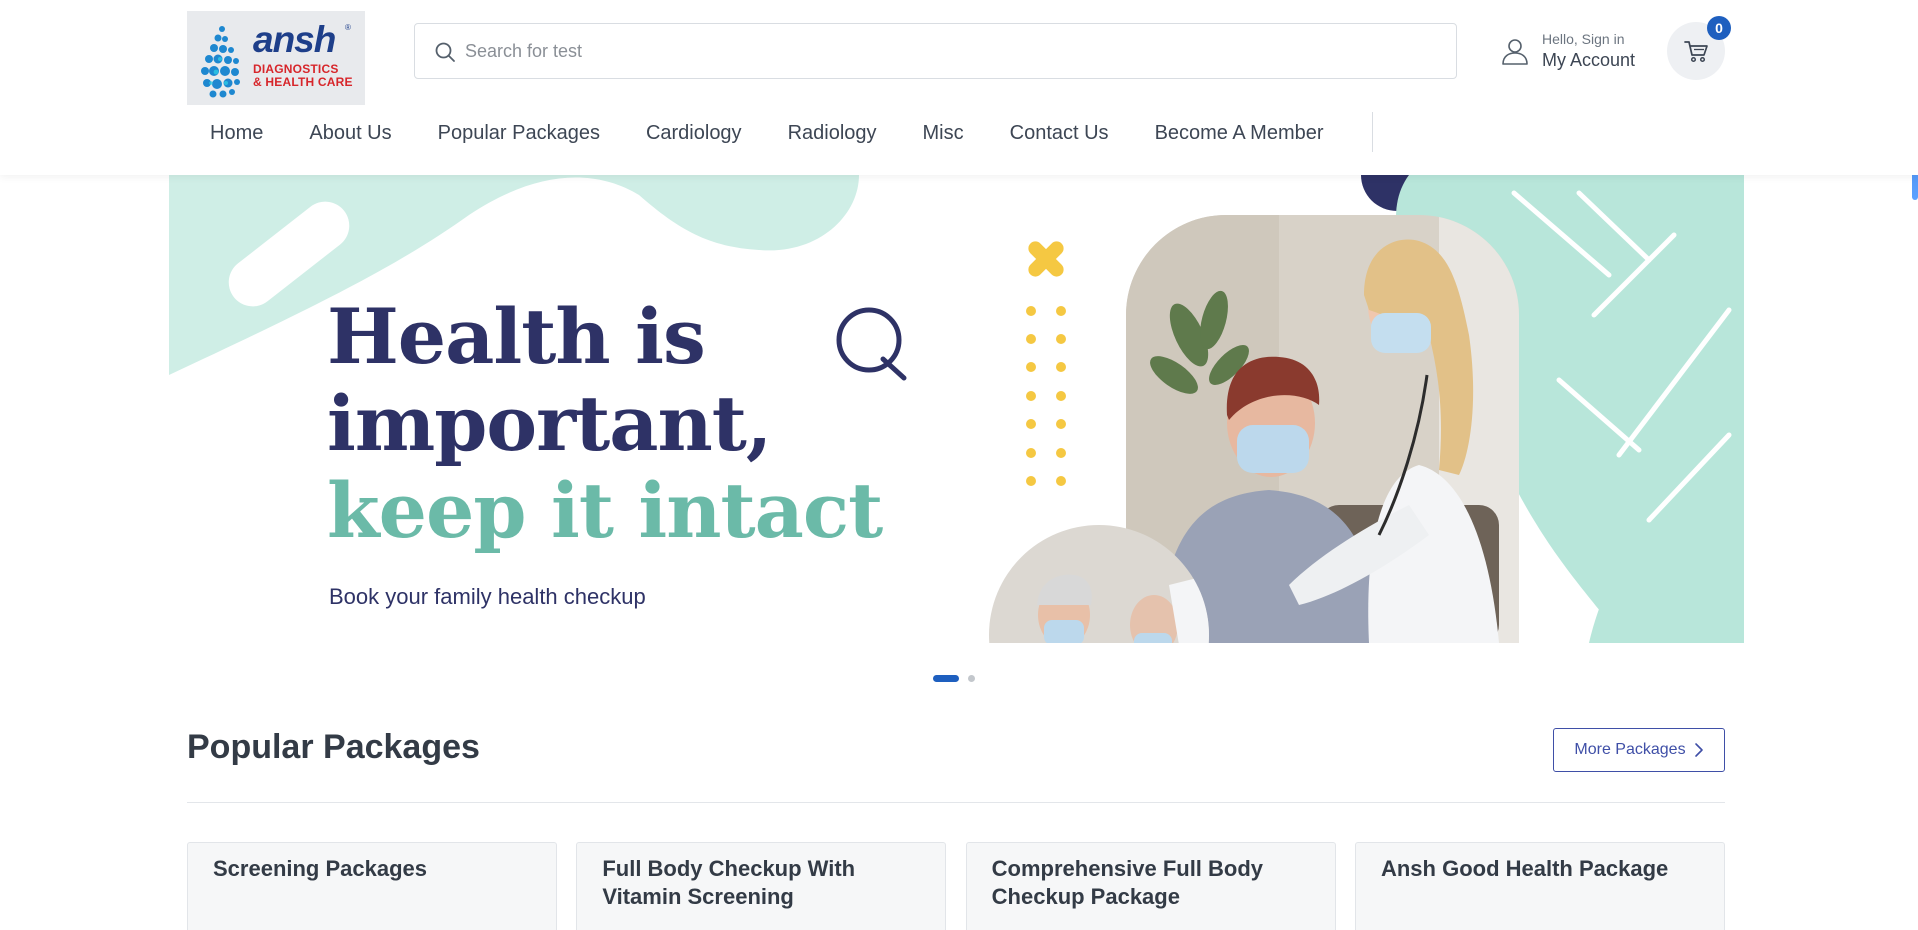 The image size is (1918, 930). Describe the element at coordinates (487, 596) in the screenshot. I see `hero-subtitle: Book your family health checkup` at that location.